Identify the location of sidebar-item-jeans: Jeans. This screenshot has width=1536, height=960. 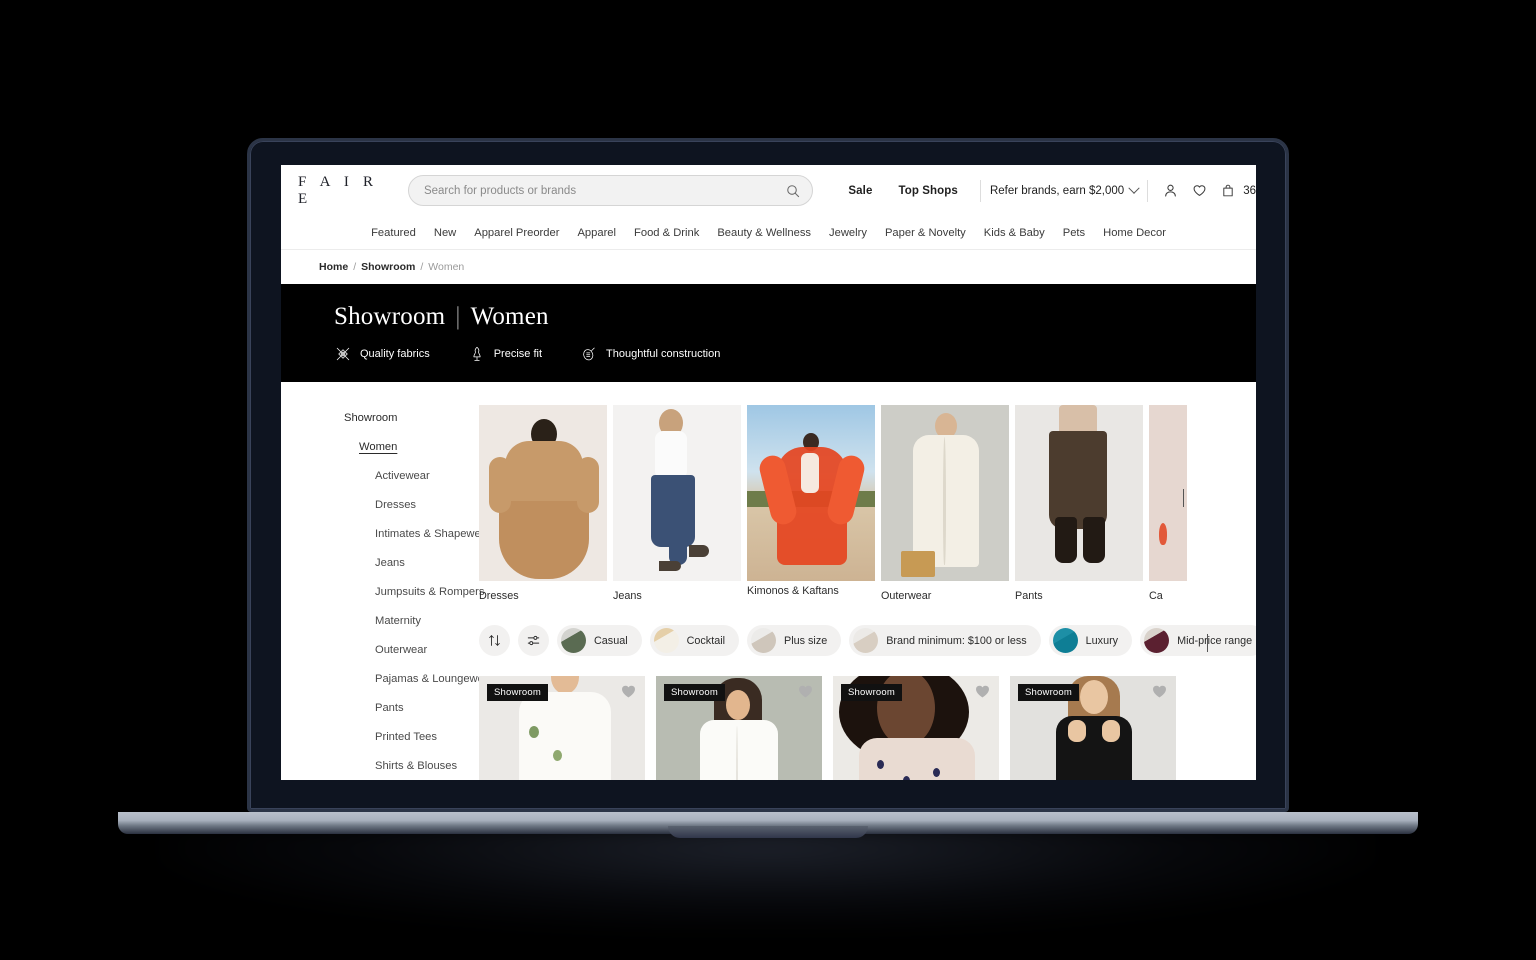
(427, 563).